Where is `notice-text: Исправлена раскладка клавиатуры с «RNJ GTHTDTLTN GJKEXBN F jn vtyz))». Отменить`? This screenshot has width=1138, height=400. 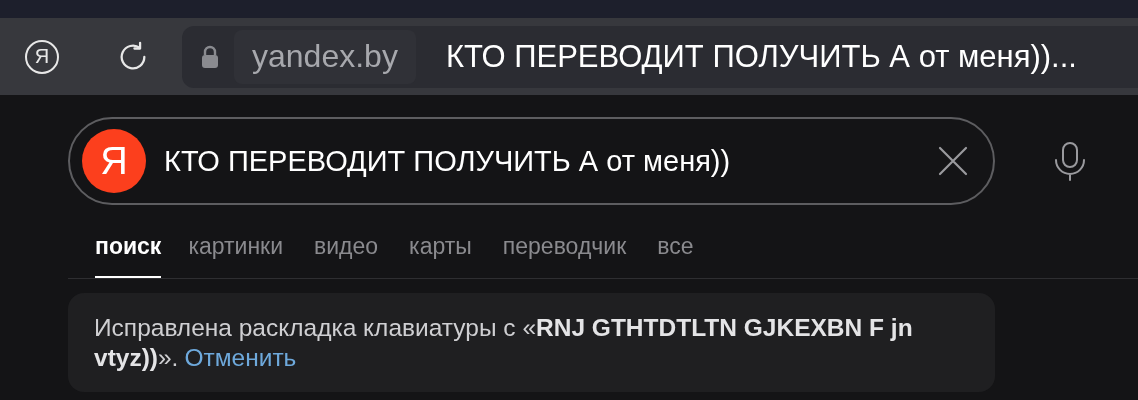 notice-text: Исправлена раскладка клавиатуры с «RNJ GTHTDTLTN GJKEXBN F jn vtyz))». Отменить is located at coordinates (504, 343).